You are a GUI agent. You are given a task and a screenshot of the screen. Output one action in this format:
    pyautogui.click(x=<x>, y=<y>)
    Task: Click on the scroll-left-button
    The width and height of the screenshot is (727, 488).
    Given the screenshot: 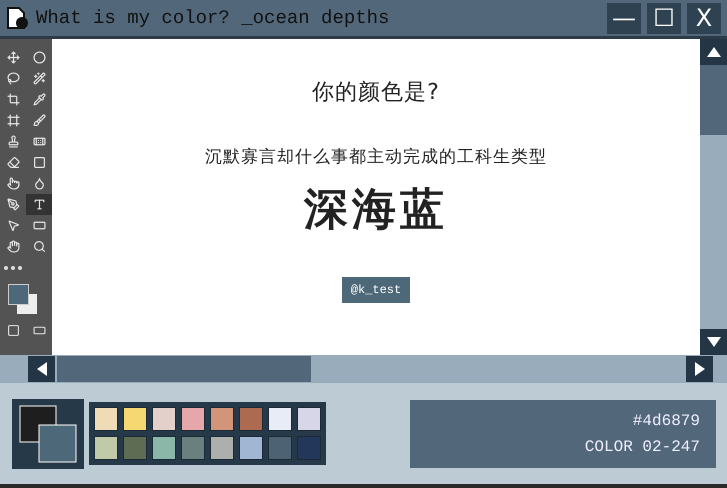 What is the action you would take?
    pyautogui.click(x=41, y=369)
    